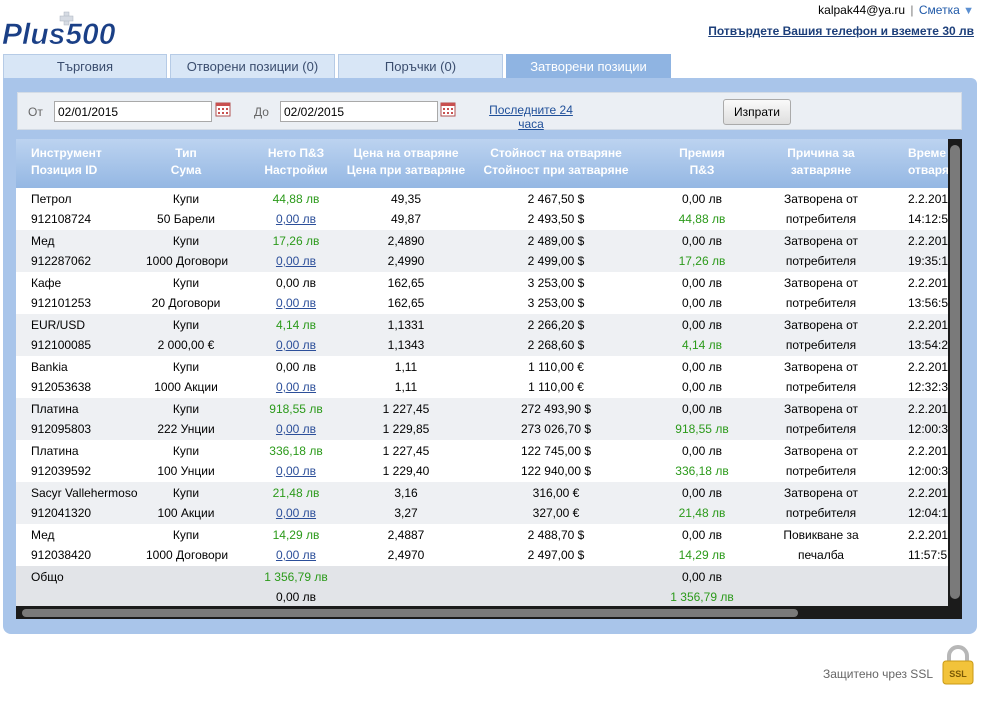 The height and width of the screenshot is (708, 992). I want to click on to-date-input, so click(359, 111).